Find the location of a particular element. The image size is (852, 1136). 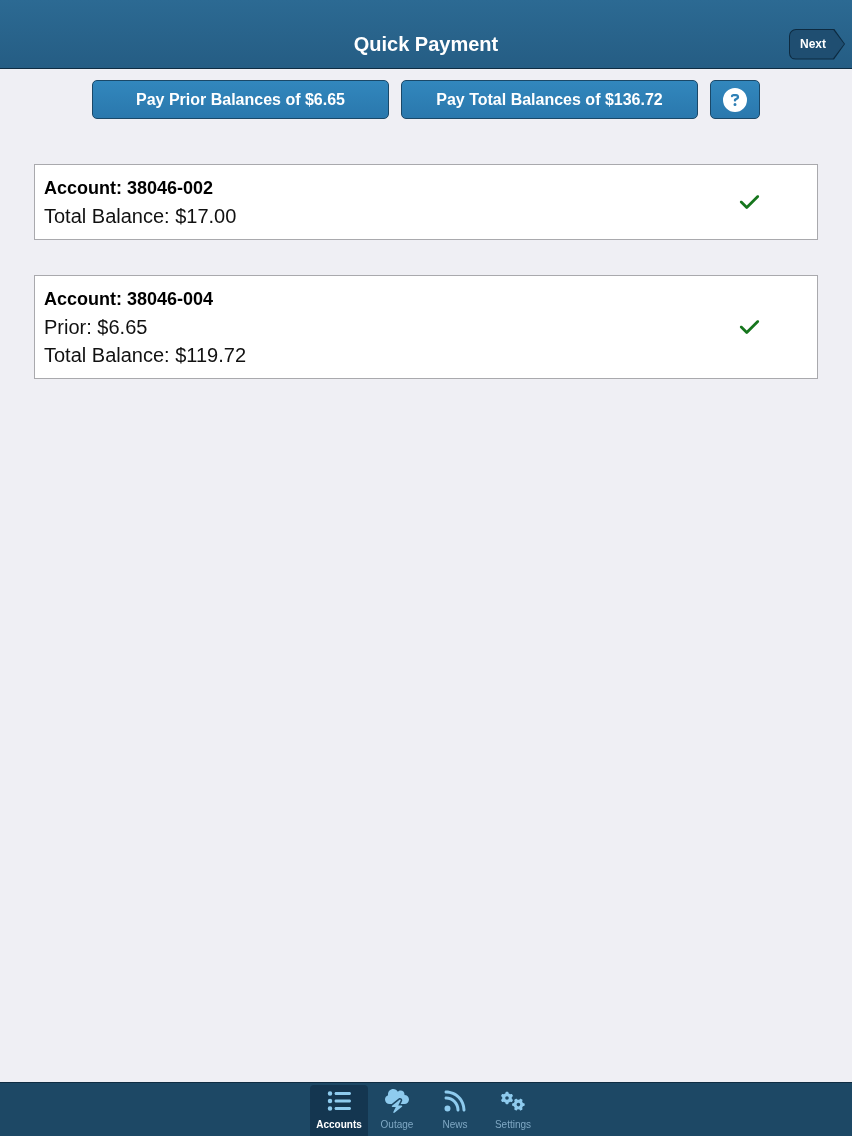

account-number: Account: 38046-002 is located at coordinates (129, 188).